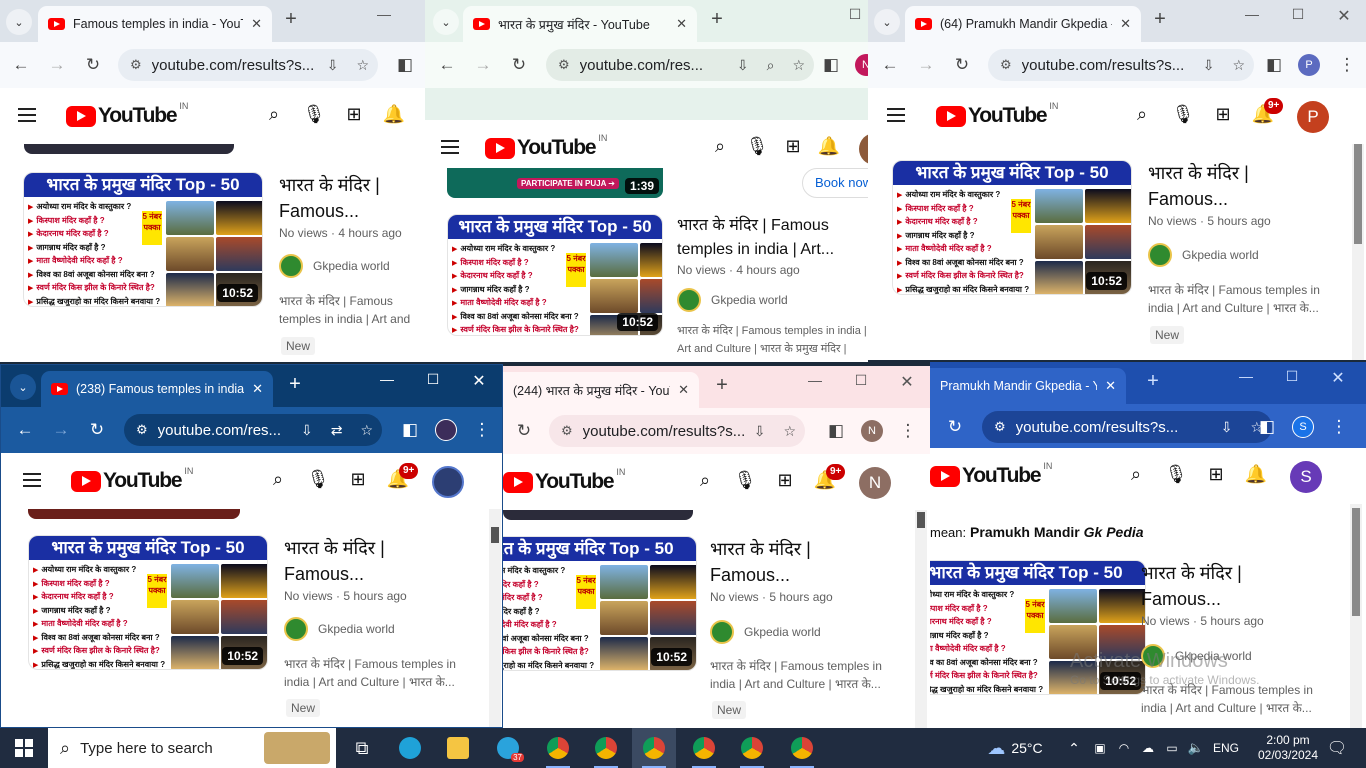 This screenshot has height=768, width=1366. I want to click on profile-avatar: P, so click(1309, 65).